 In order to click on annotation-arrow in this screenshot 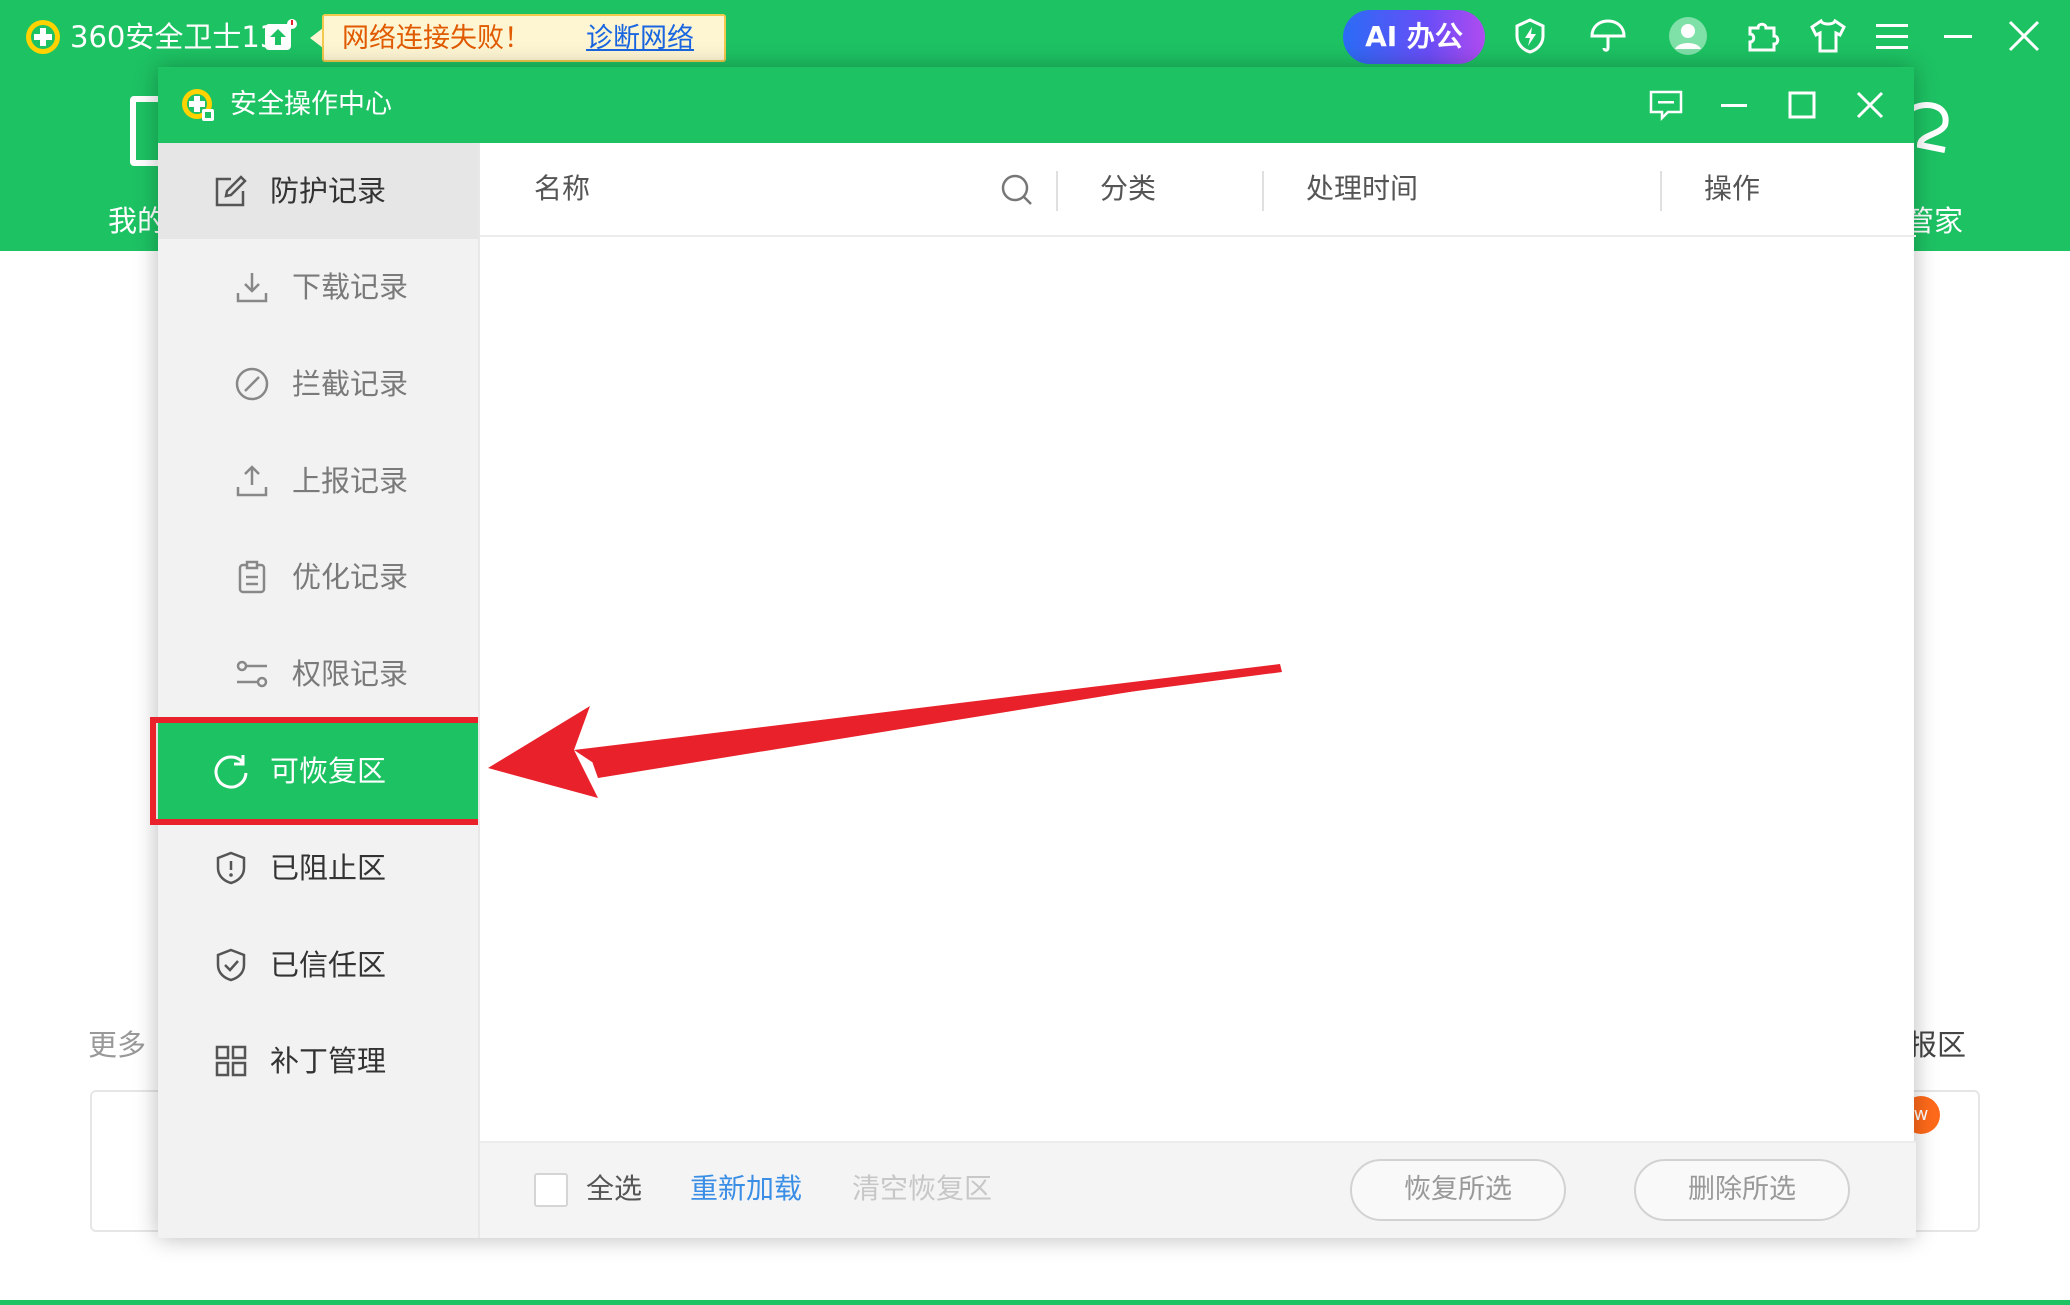, I will do `click(885, 731)`.